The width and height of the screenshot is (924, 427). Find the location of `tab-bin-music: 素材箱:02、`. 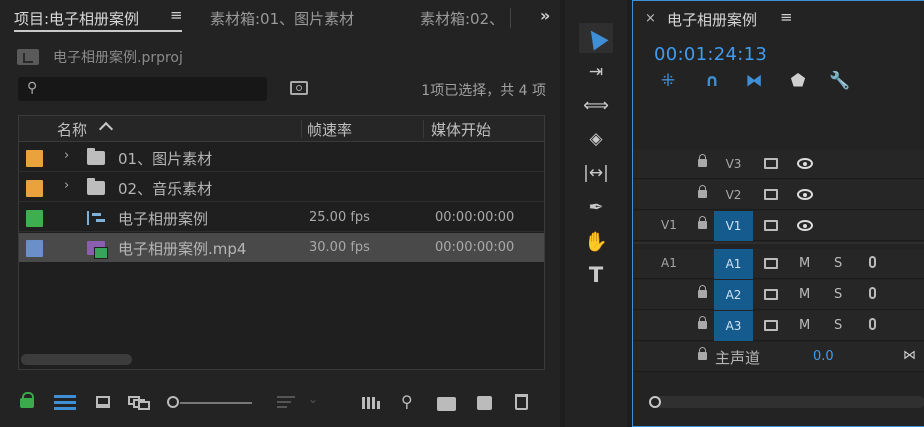

tab-bin-music: 素材箱:02、 is located at coordinates (462, 18).